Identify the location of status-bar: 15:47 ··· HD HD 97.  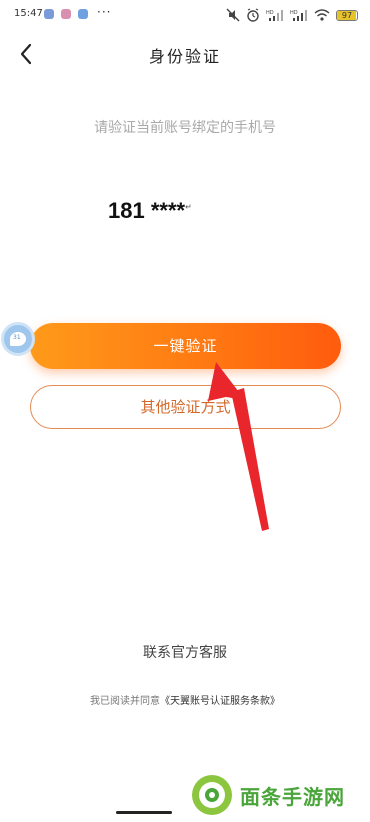
(185, 15).